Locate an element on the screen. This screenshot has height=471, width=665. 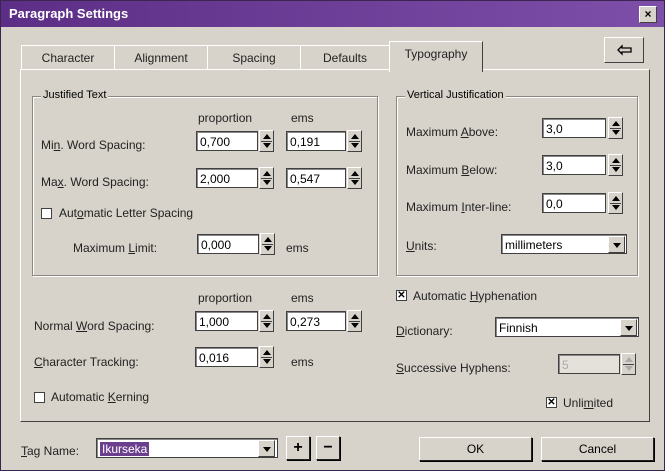
maximum-limit-unit: ems is located at coordinates (297, 248).